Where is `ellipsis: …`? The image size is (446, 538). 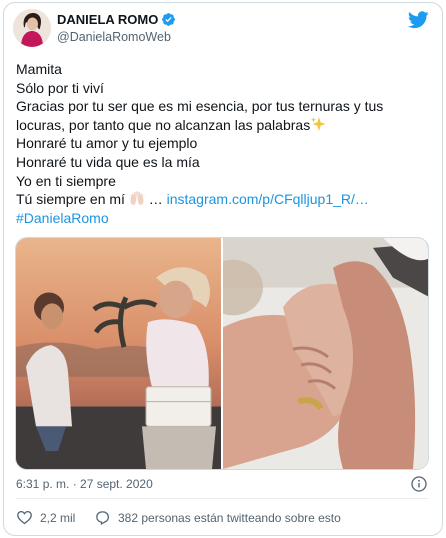 ellipsis: … is located at coordinates (155, 199).